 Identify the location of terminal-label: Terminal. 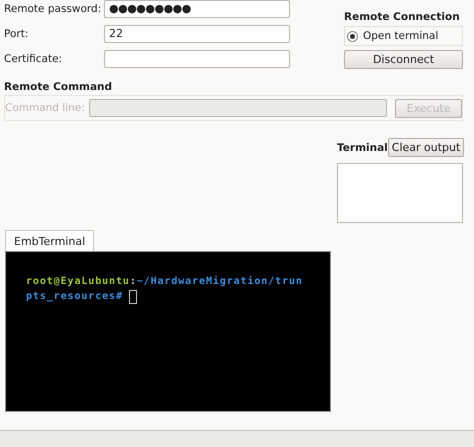
(362, 148).